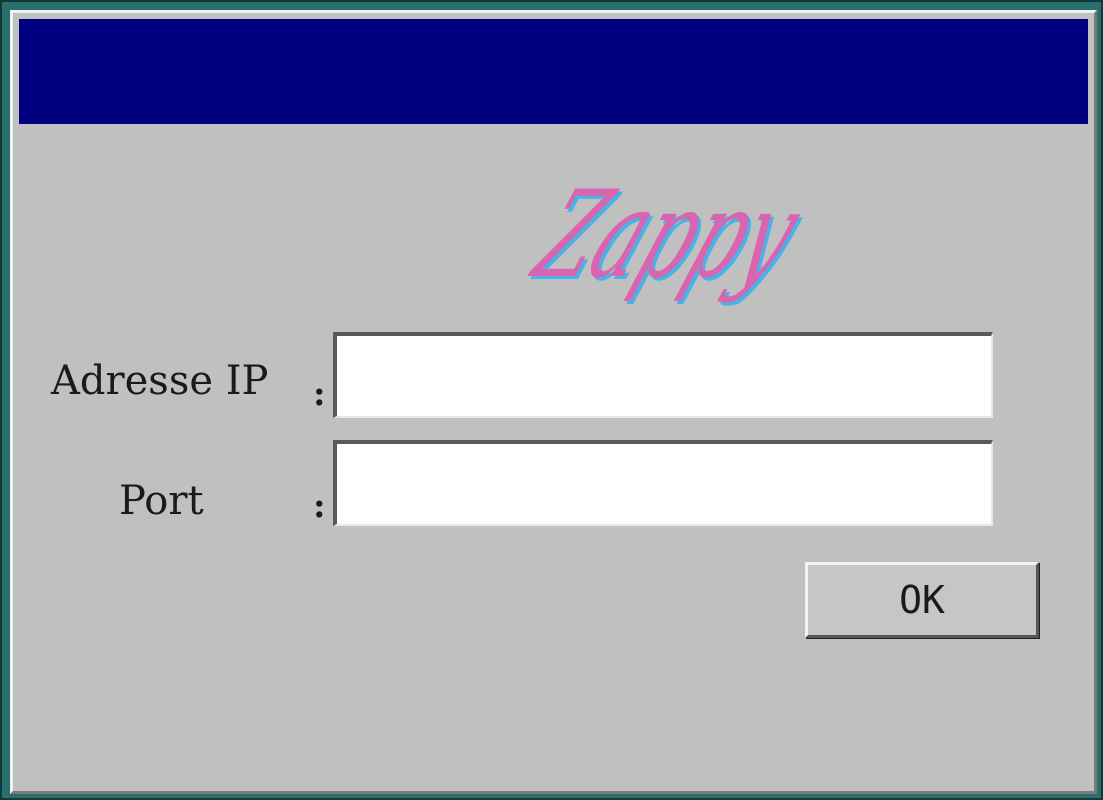 The image size is (1103, 800). Describe the element at coordinates (553, 71) in the screenshot. I see `title-bar` at that location.